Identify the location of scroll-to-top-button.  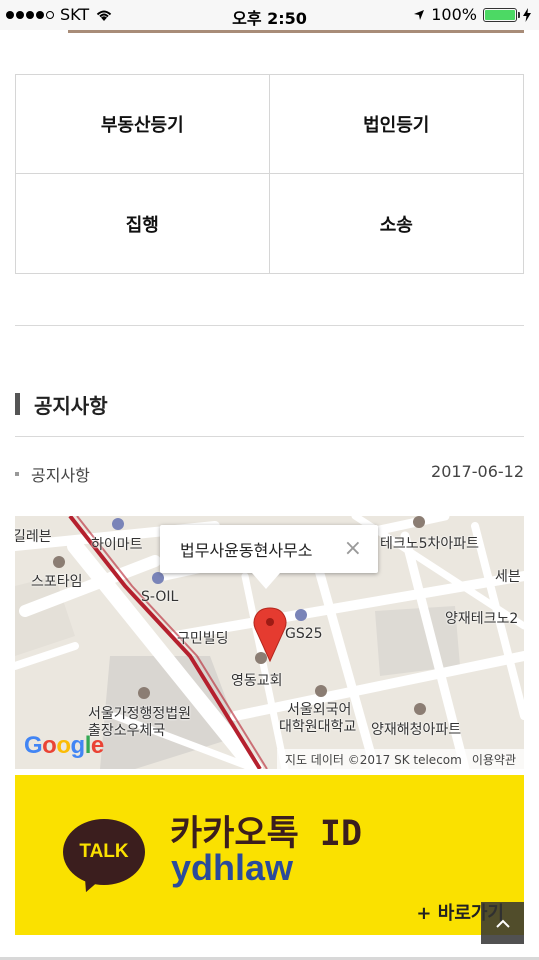
(502, 923).